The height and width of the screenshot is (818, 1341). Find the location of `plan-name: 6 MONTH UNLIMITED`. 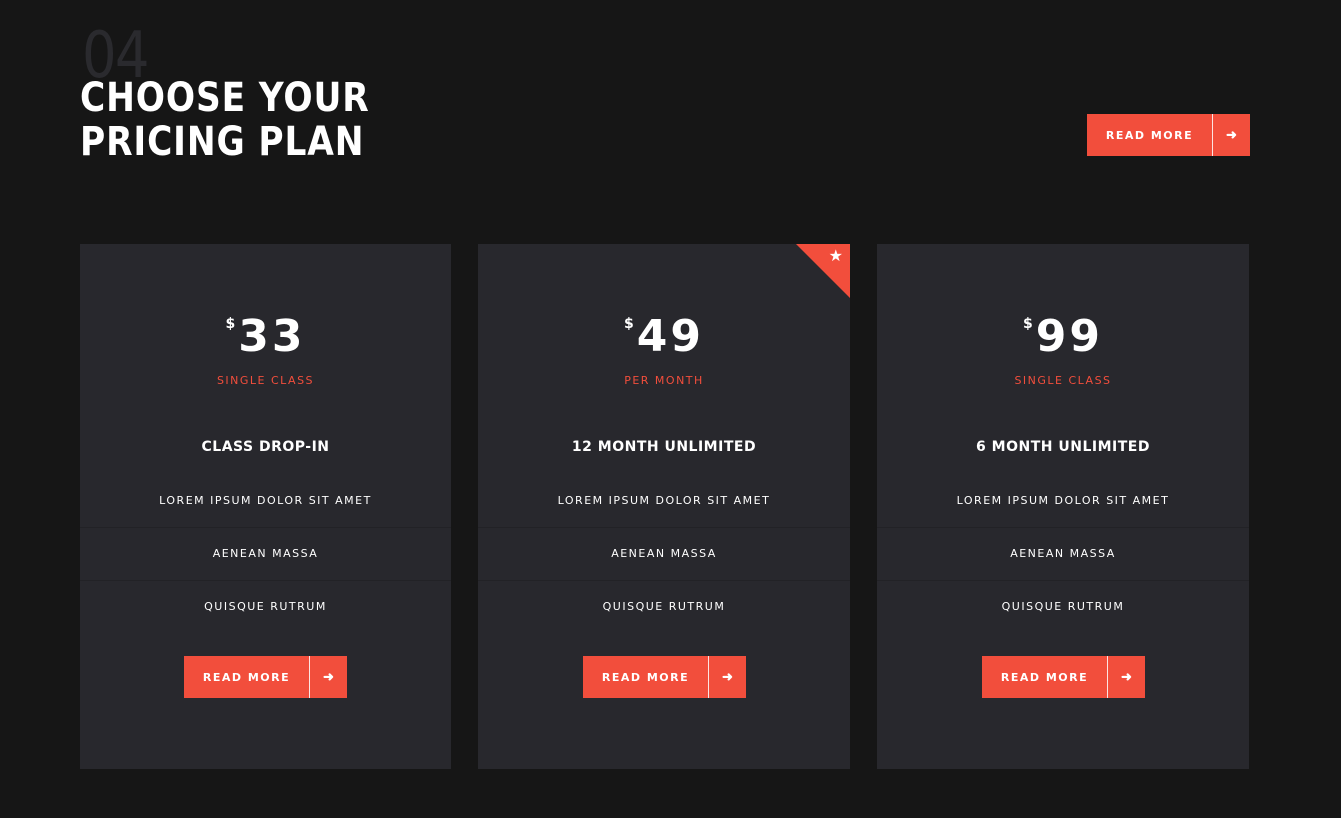

plan-name: 6 MONTH UNLIMITED is located at coordinates (1063, 447).